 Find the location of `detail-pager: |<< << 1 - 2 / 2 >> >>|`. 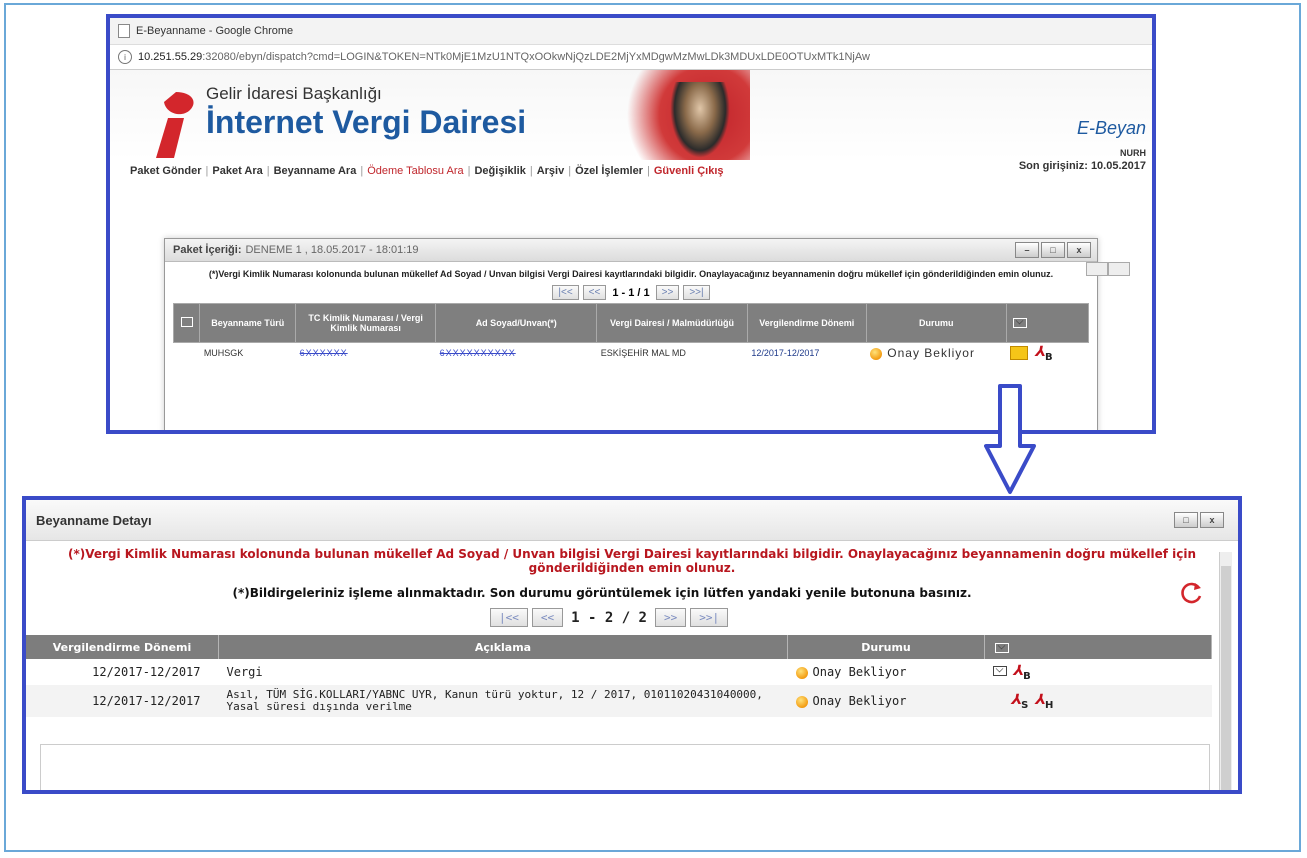

detail-pager: |<< << 1 - 2 / 2 >> >>| is located at coordinates (609, 617).